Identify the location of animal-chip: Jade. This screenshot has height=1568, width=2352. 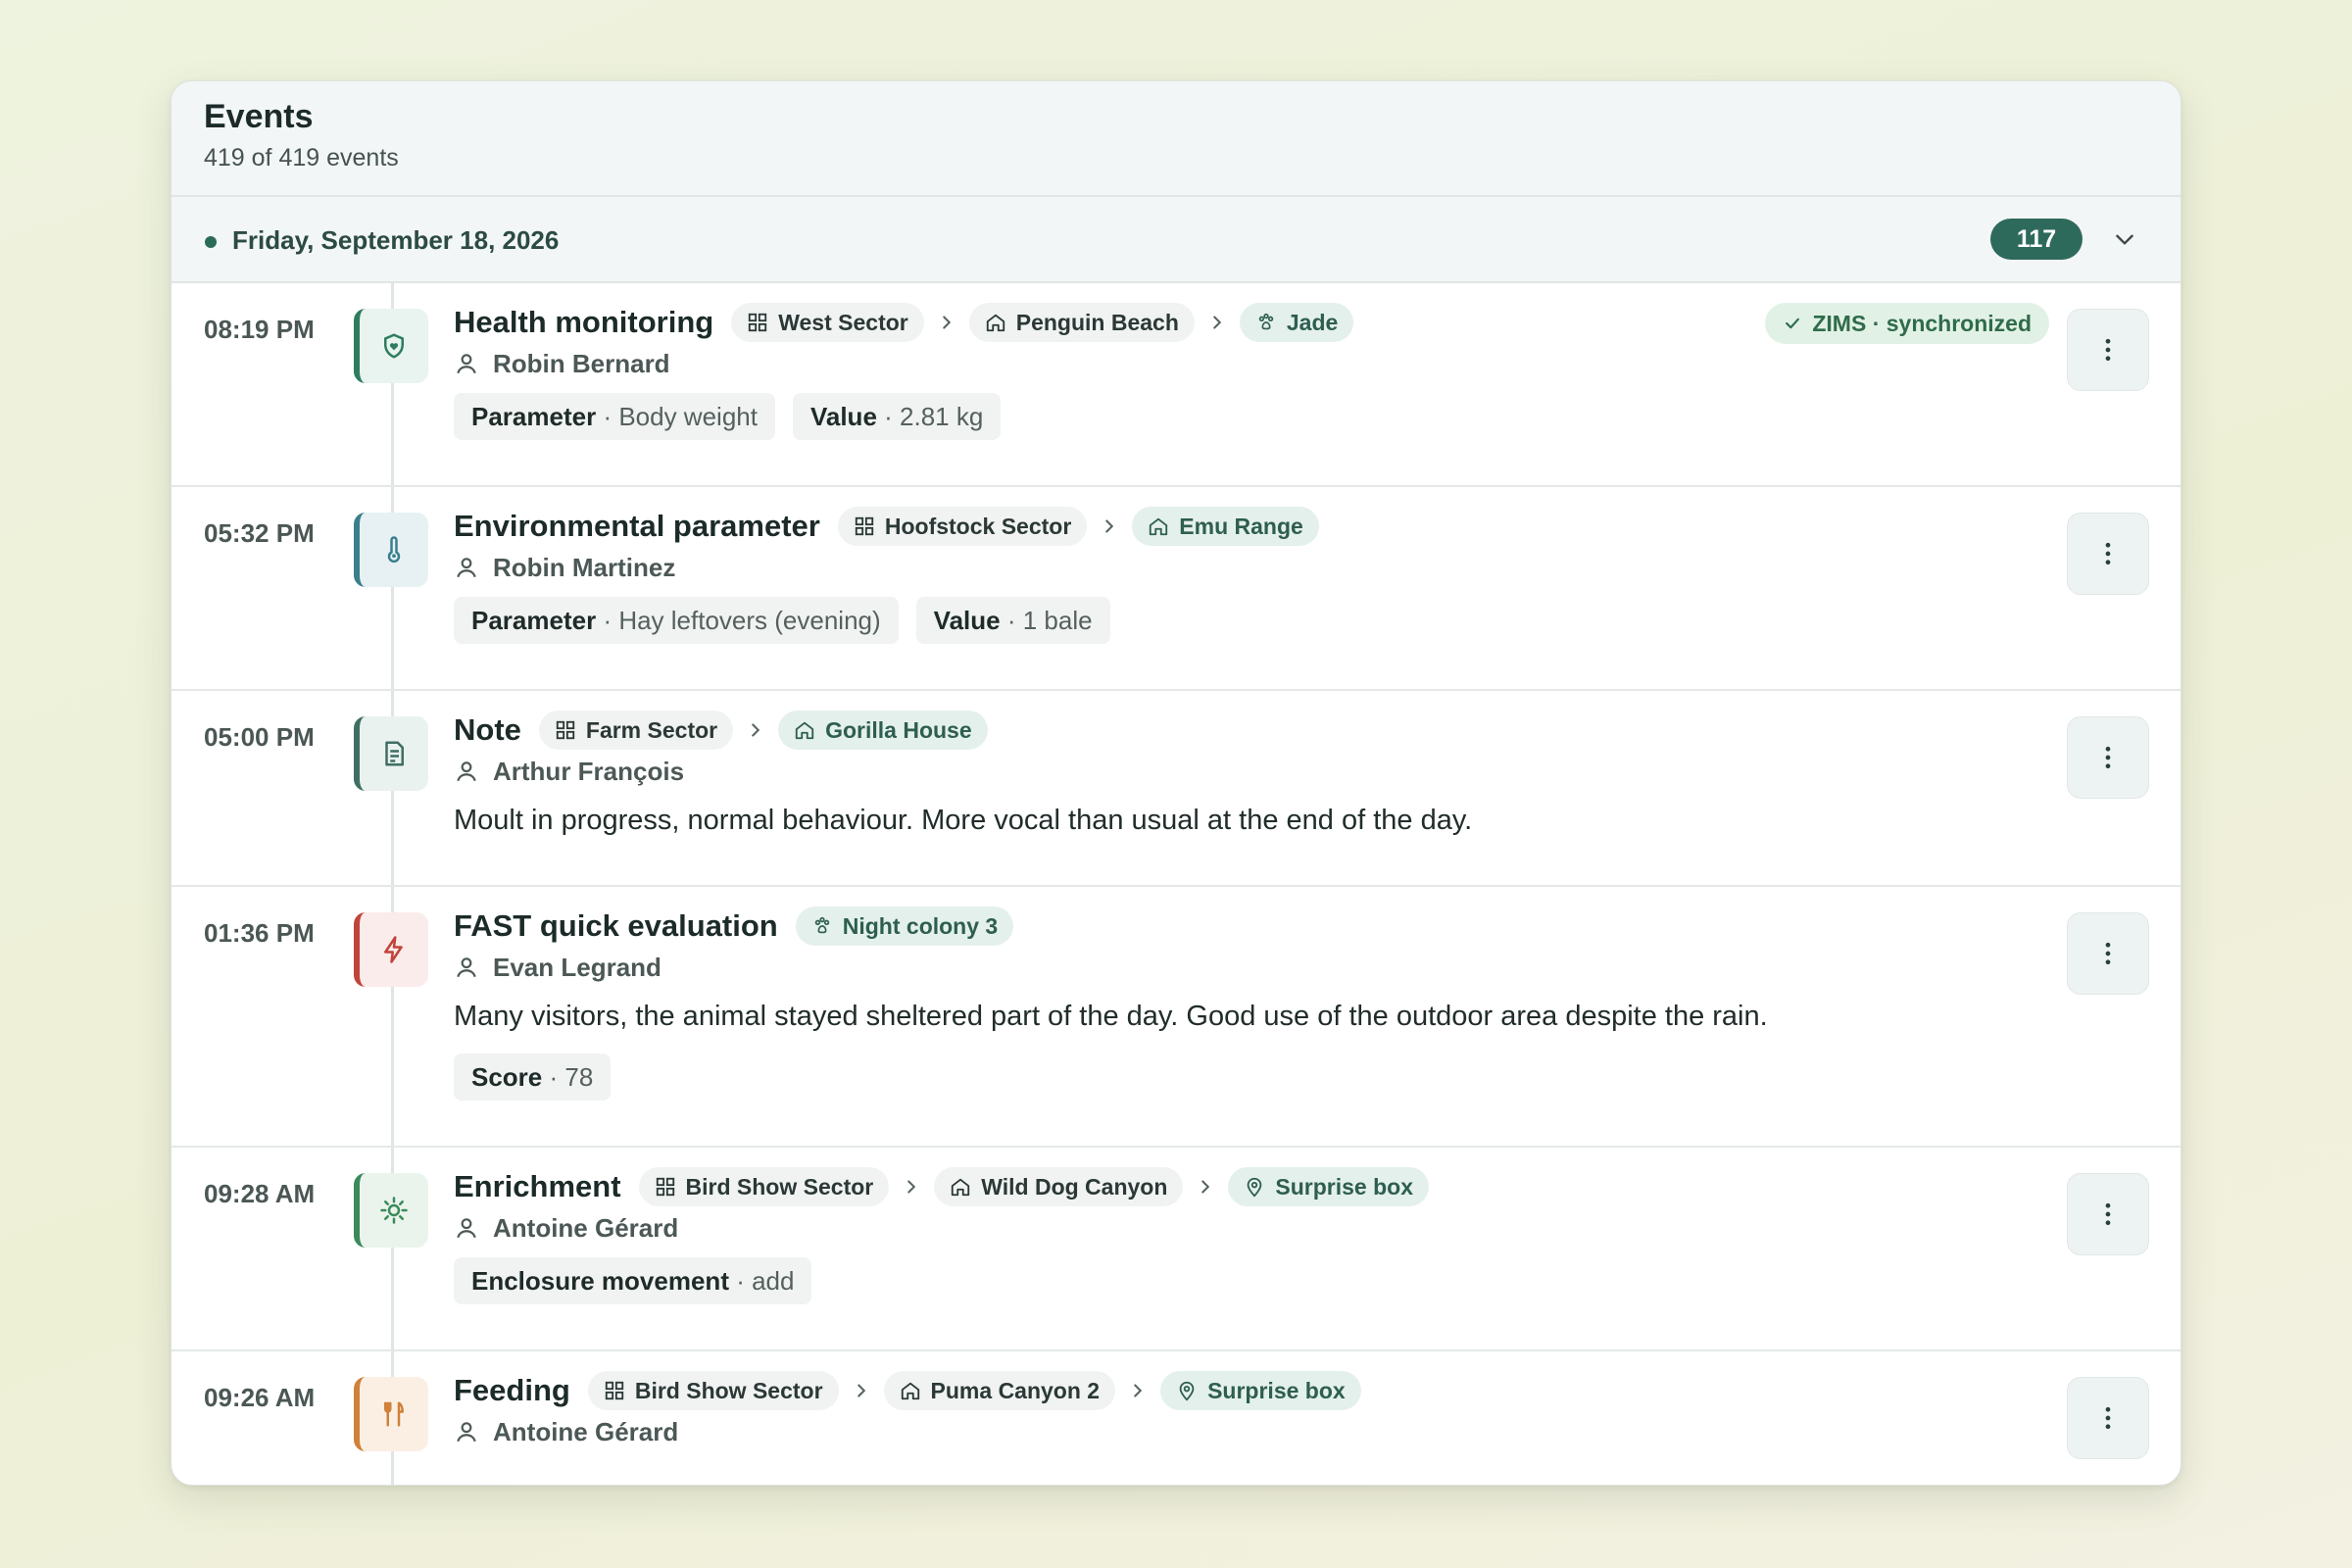
(1296, 322).